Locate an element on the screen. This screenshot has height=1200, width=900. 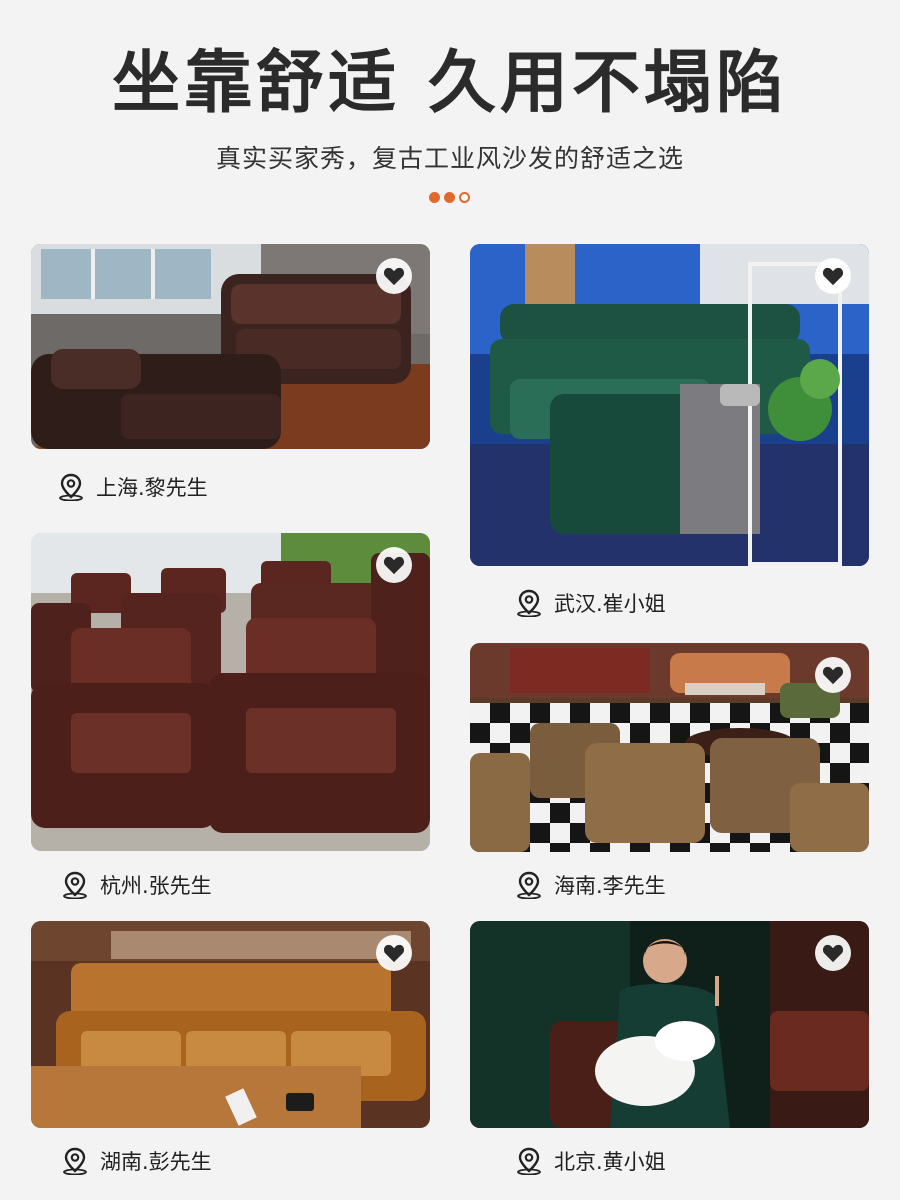
sofa-photo-brown-armchairs is located at coordinates (230, 692).